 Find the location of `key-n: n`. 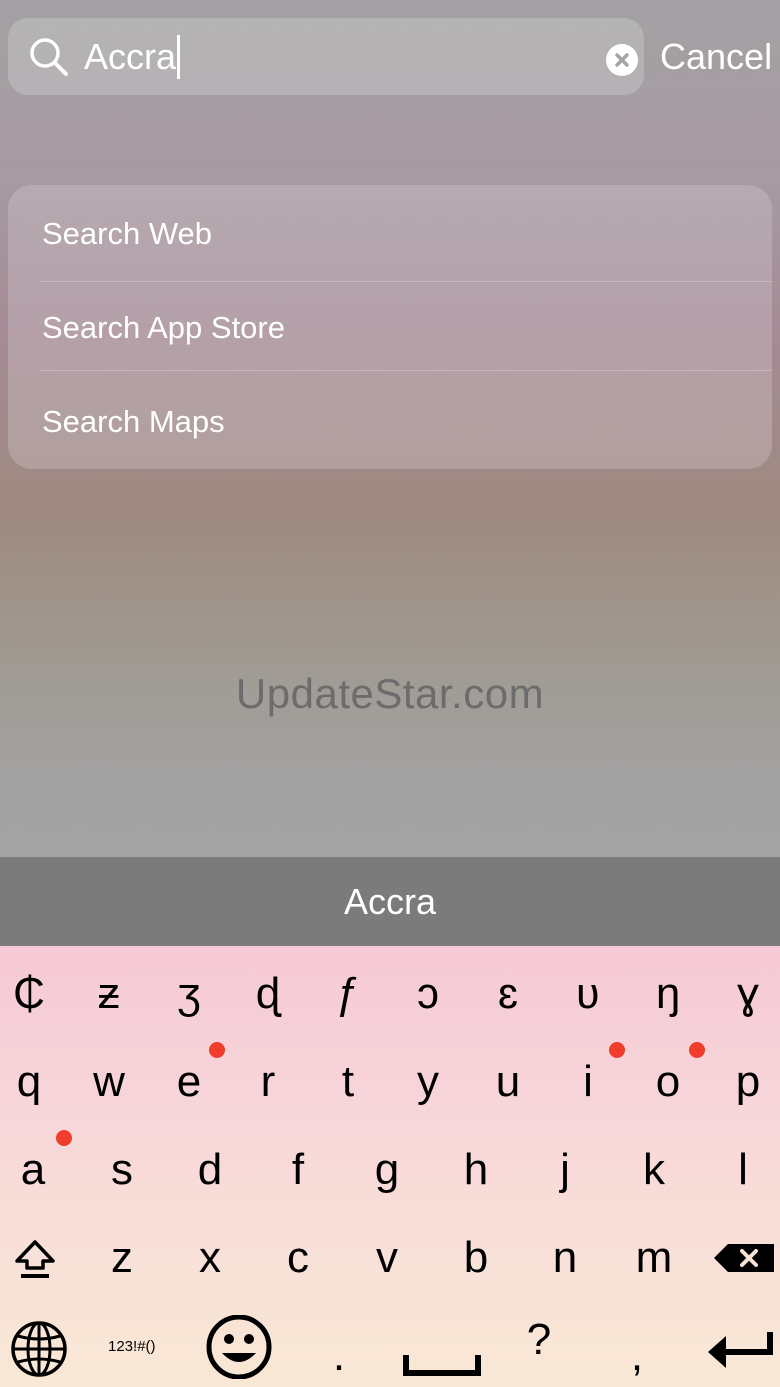

key-n: n is located at coordinates (565, 1260).